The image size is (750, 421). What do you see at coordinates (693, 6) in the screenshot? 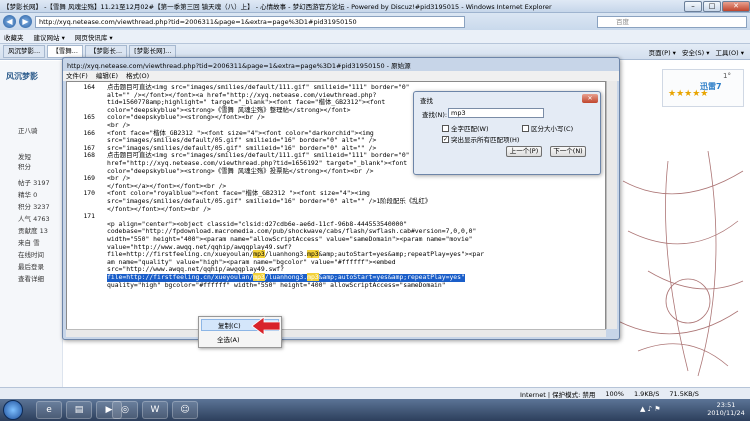
I see `minimize-button: –` at bounding box center [693, 6].